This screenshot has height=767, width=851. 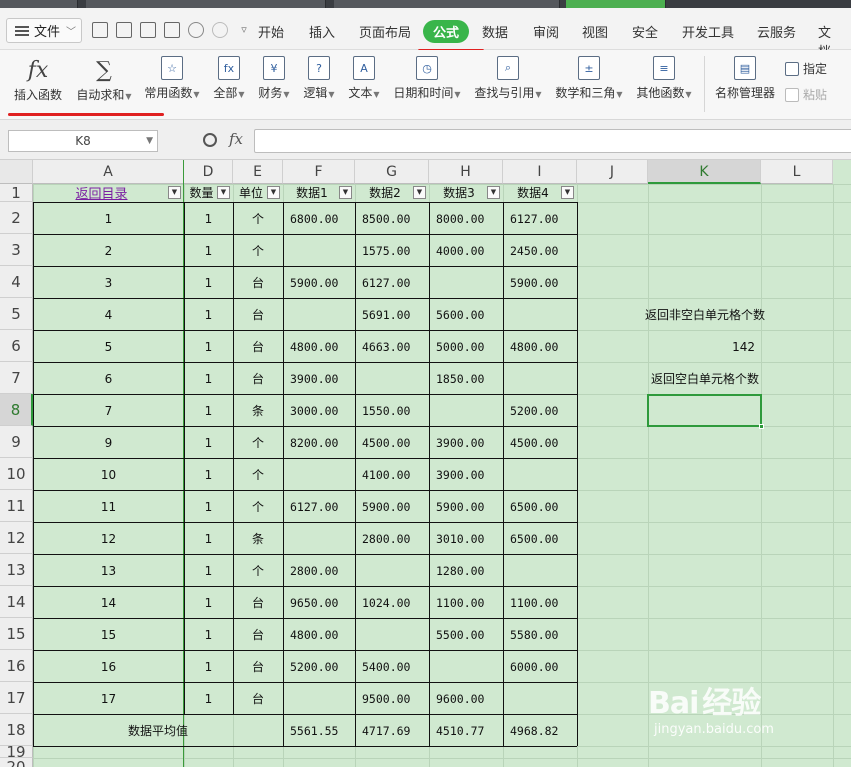 What do you see at coordinates (16, 346) in the screenshot?
I see `row-header-6: 6` at bounding box center [16, 346].